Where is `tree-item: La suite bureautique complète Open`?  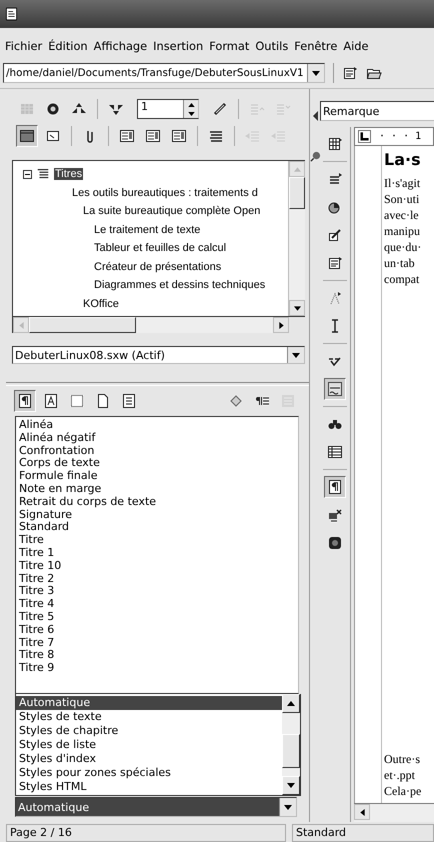 tree-item: La suite bureautique complète Open is located at coordinates (172, 211).